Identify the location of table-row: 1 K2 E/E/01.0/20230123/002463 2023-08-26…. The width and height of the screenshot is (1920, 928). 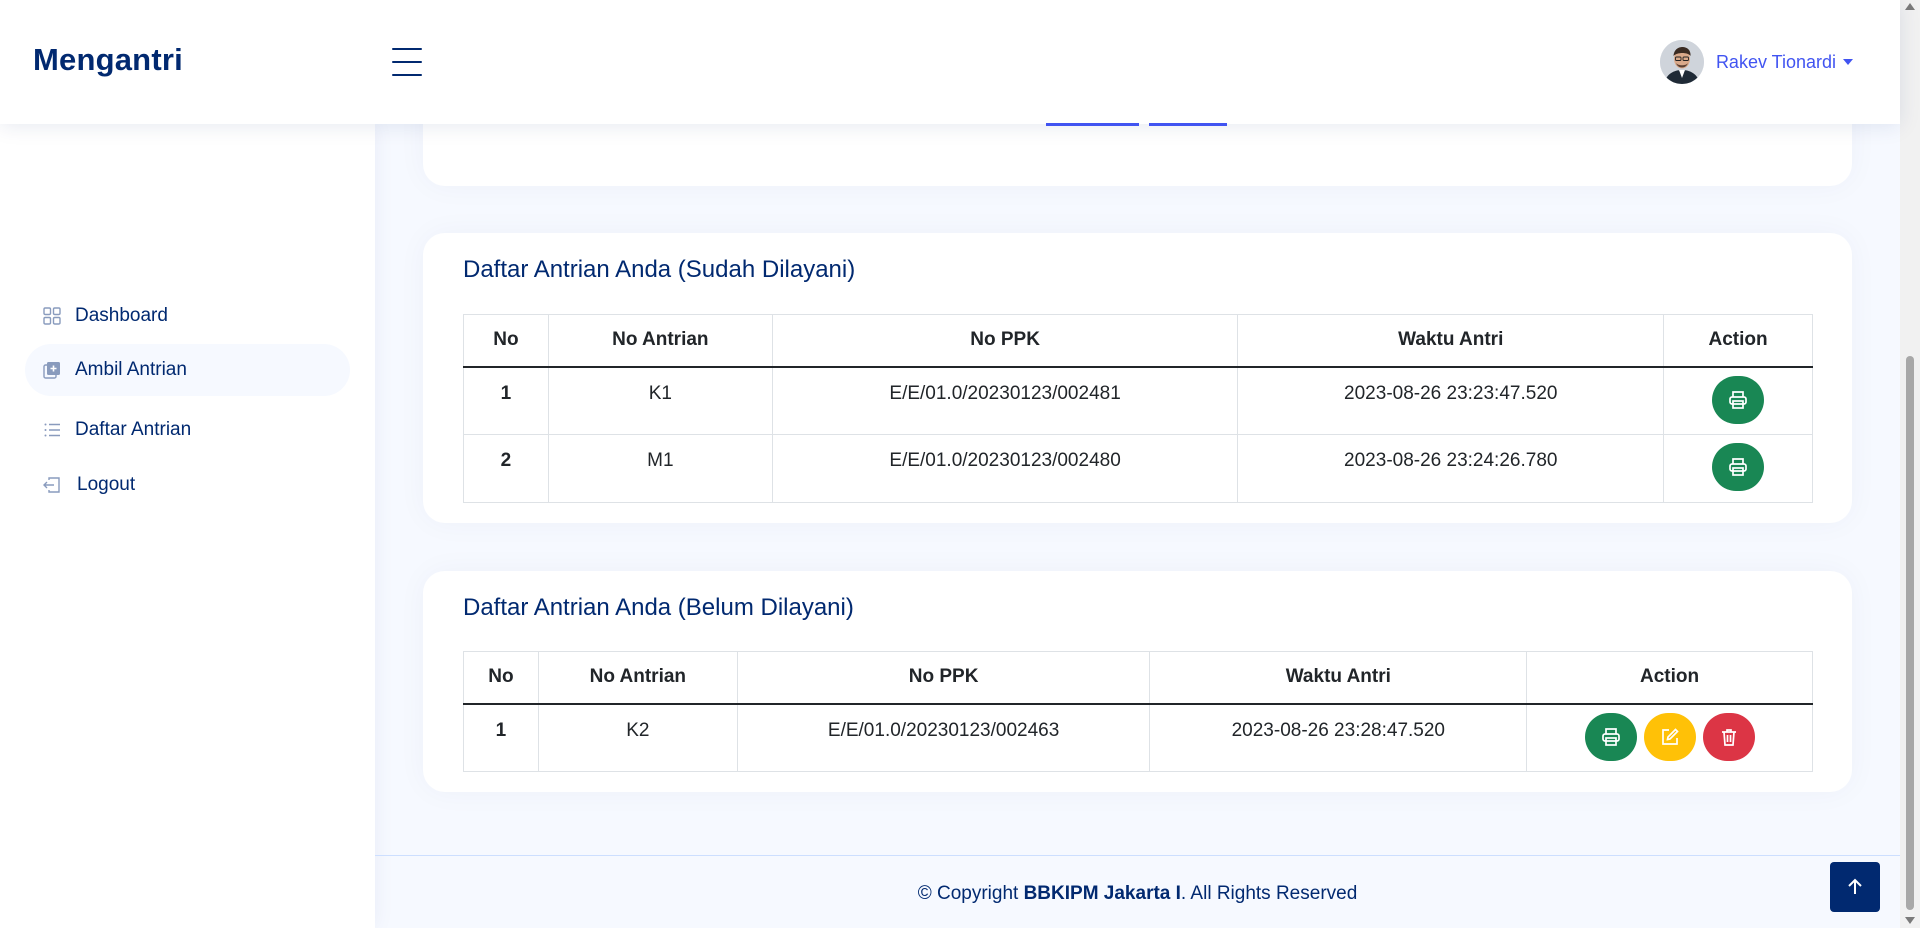
(1138, 737).